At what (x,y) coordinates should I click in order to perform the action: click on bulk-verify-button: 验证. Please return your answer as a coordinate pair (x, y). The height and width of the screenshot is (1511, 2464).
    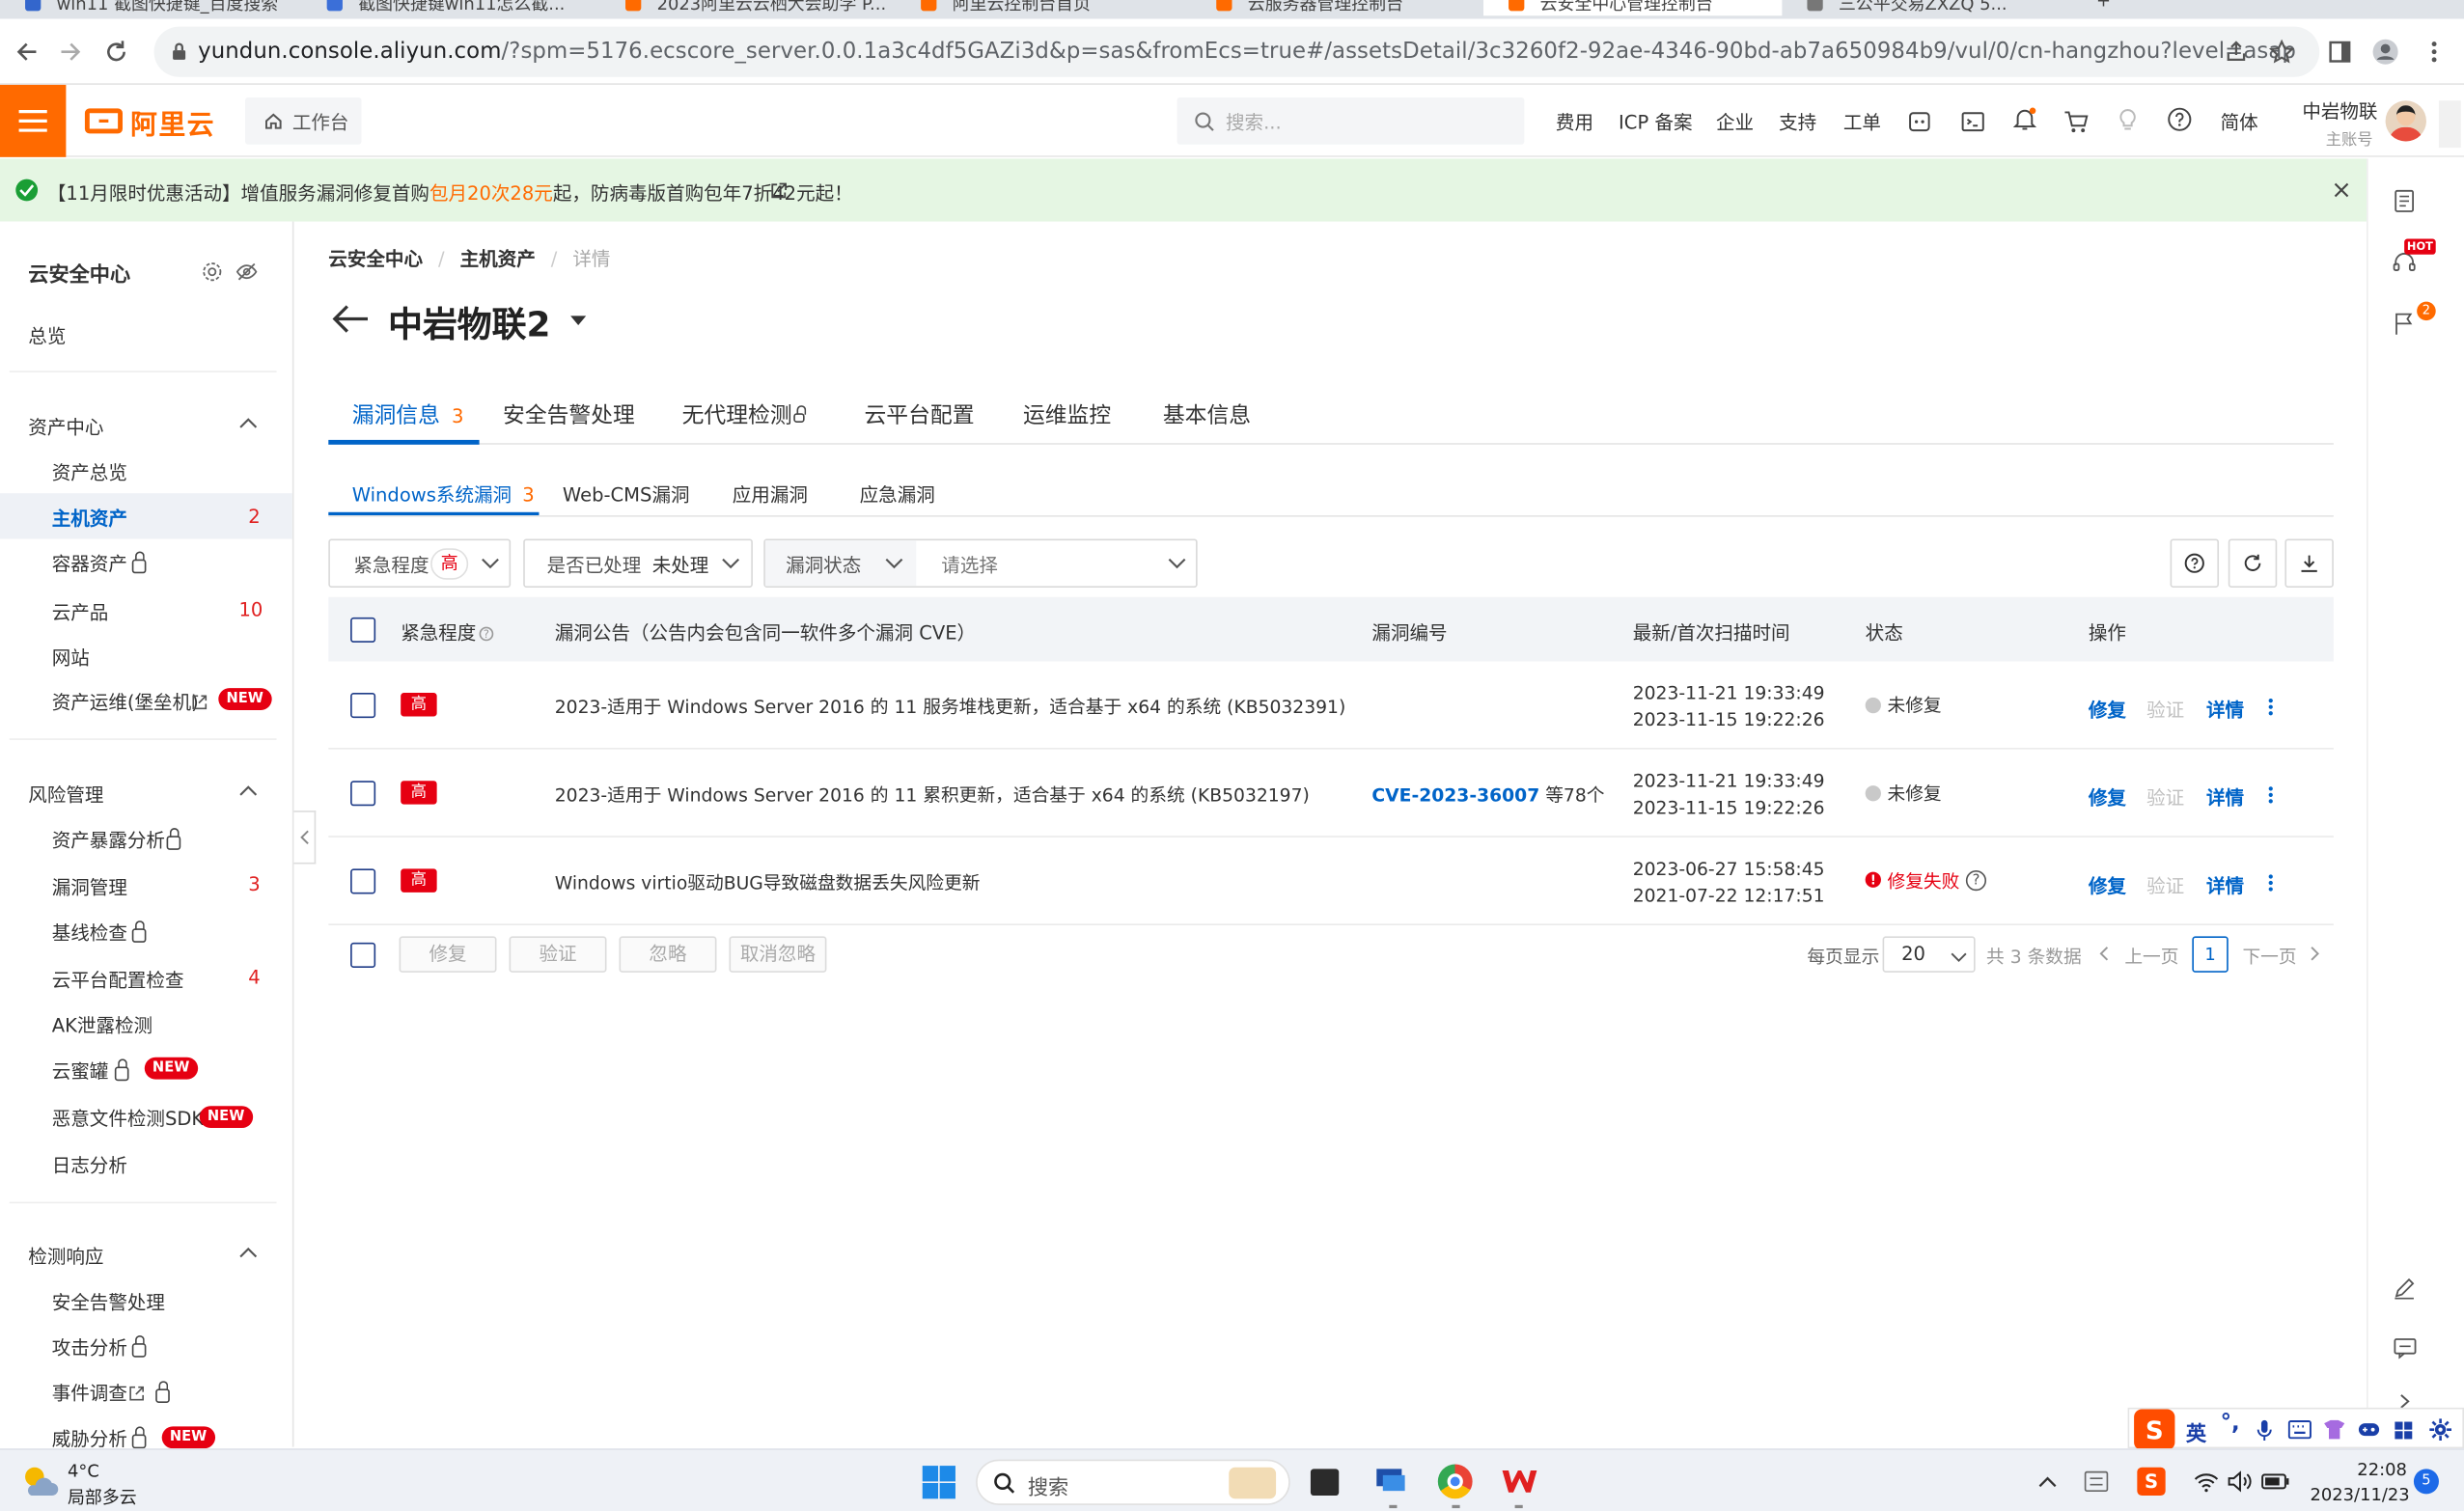
    Looking at the image, I should click on (558, 954).